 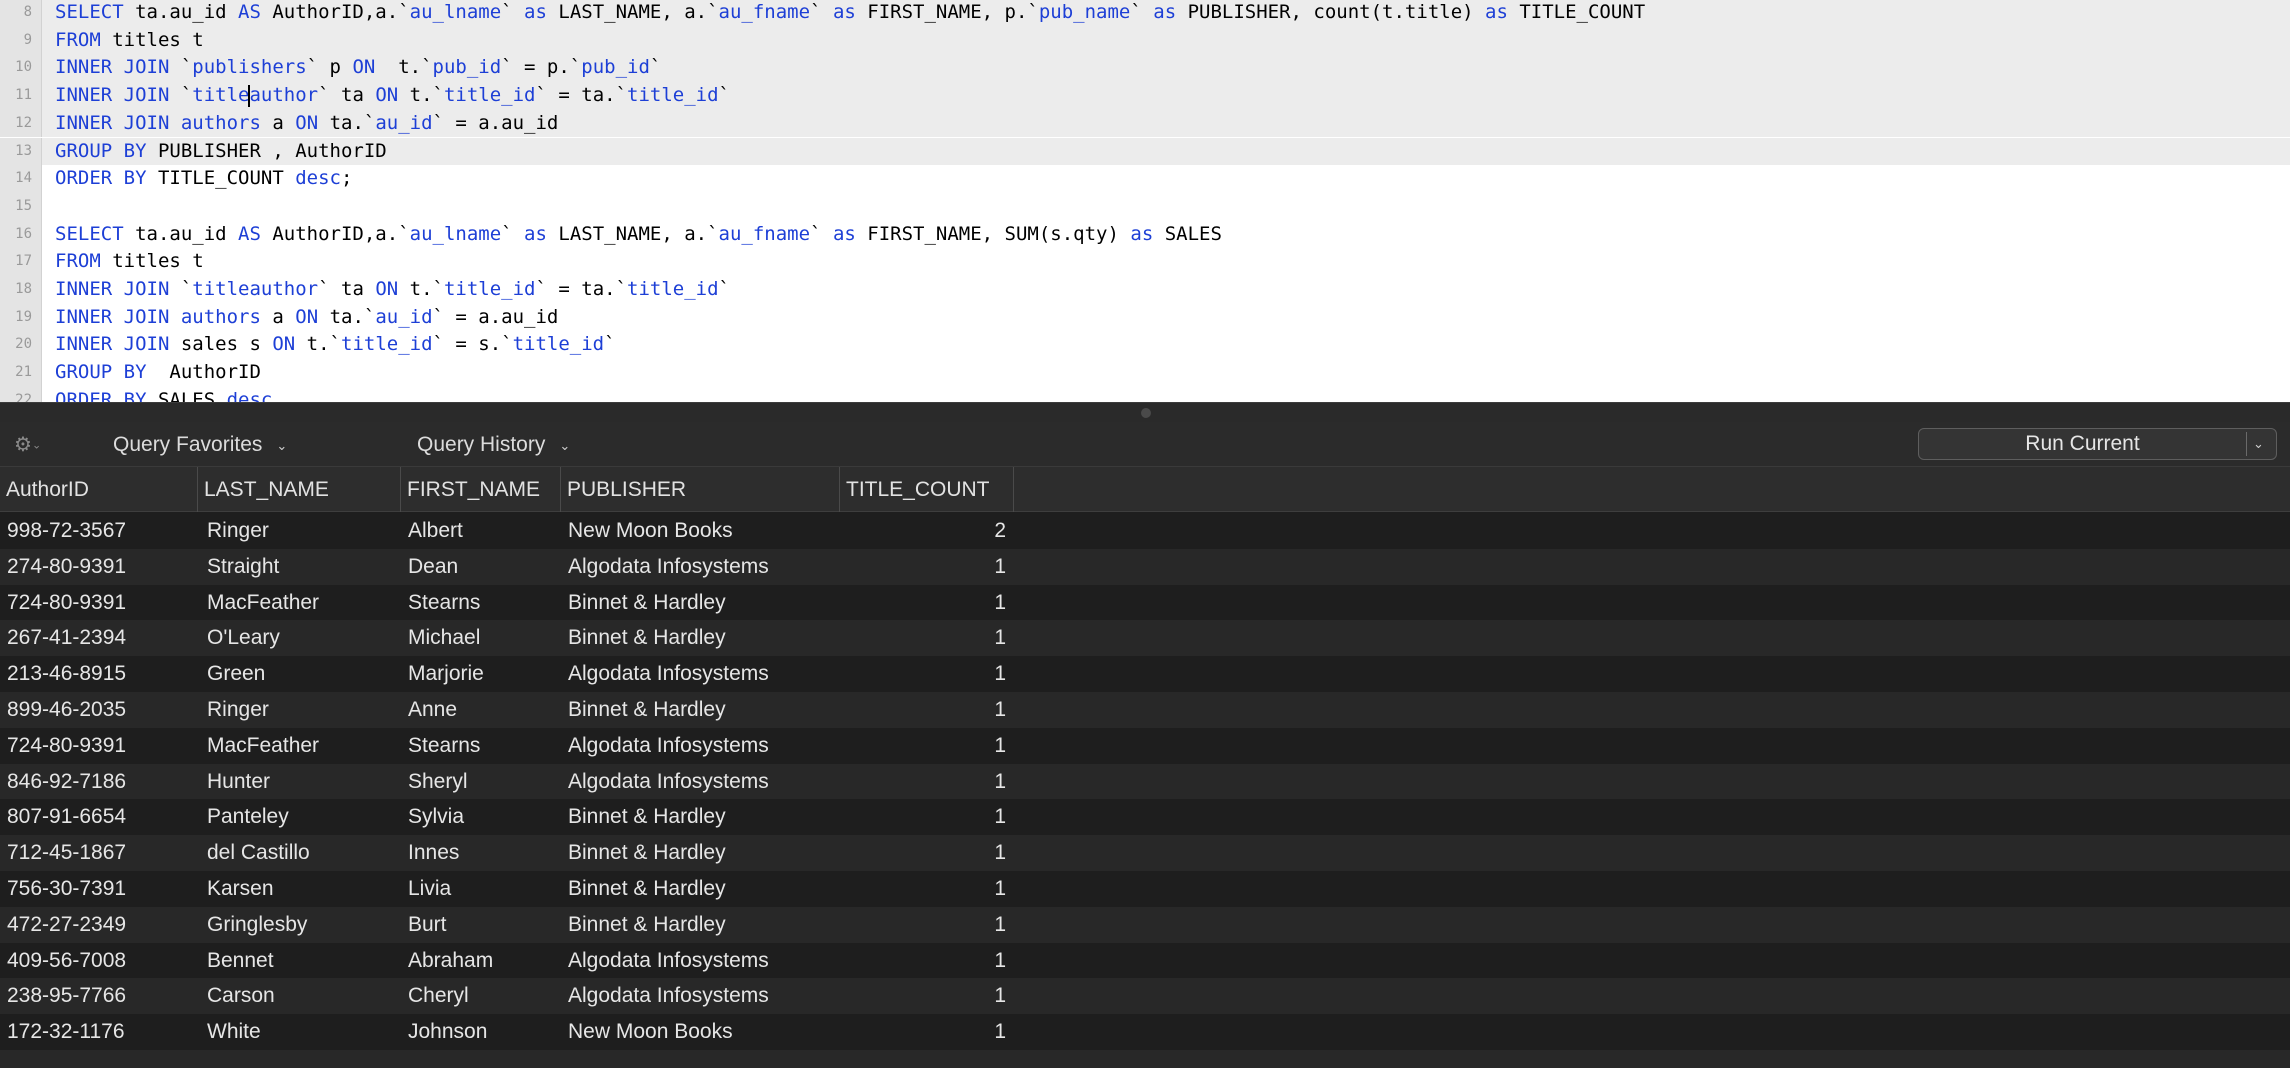 What do you see at coordinates (444, 638) in the screenshot?
I see `cell-first-name: Michael` at bounding box center [444, 638].